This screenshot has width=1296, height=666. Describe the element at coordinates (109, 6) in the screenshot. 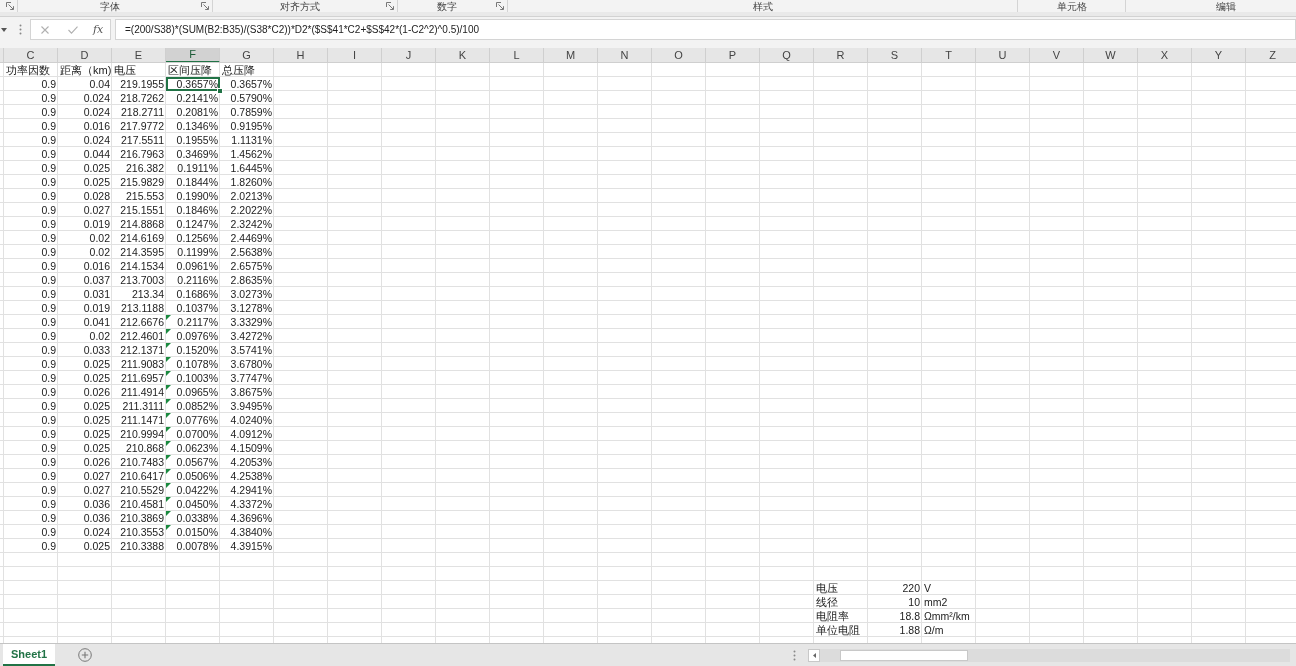

I see `ribbon-group-label: 字体` at that location.